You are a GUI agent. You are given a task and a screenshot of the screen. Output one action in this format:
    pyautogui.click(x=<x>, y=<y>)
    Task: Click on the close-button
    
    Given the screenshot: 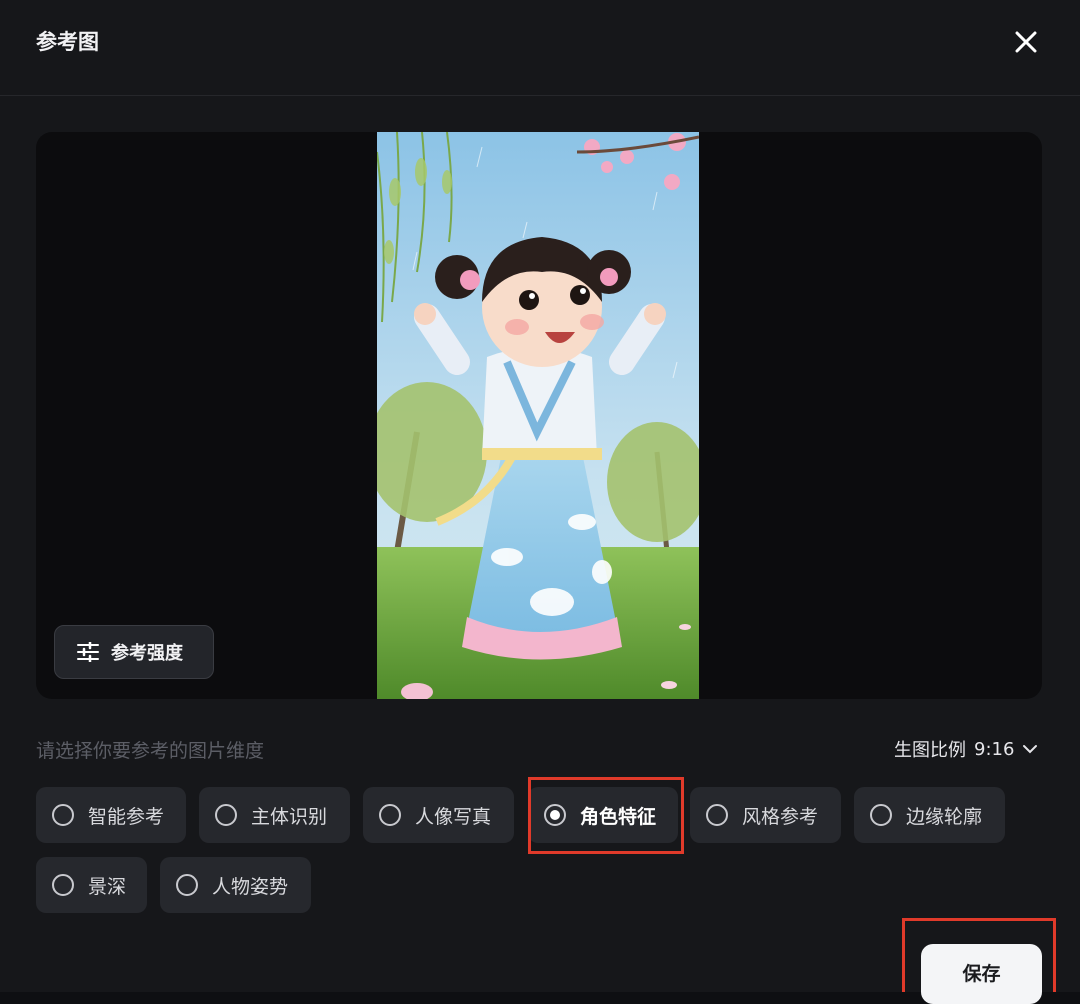 What is the action you would take?
    pyautogui.click(x=1026, y=42)
    